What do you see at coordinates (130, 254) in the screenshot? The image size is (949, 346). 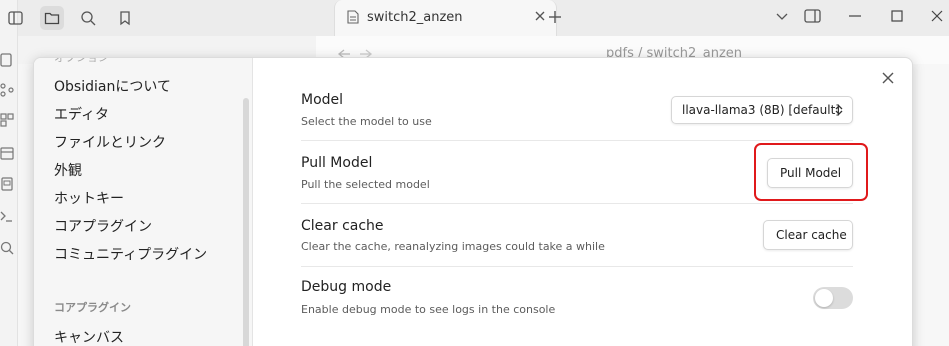 I see `sidebar-item-community-plugins: コミュニティプラグイン` at bounding box center [130, 254].